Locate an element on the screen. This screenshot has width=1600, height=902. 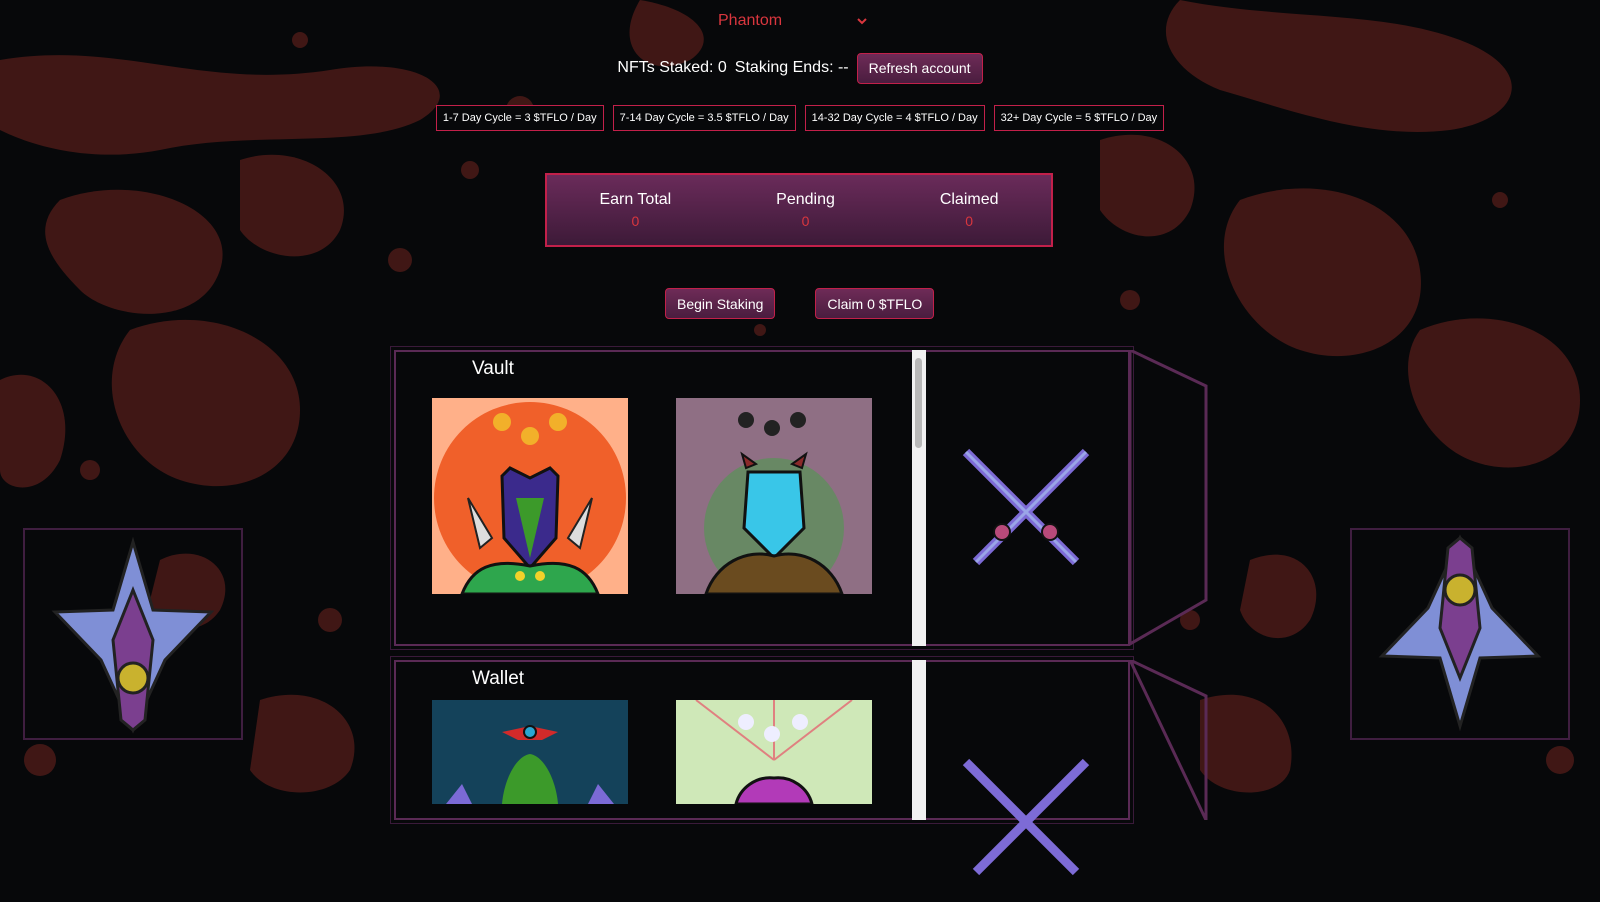
wallet-panel: Wallet is located at coordinates (799, 766).